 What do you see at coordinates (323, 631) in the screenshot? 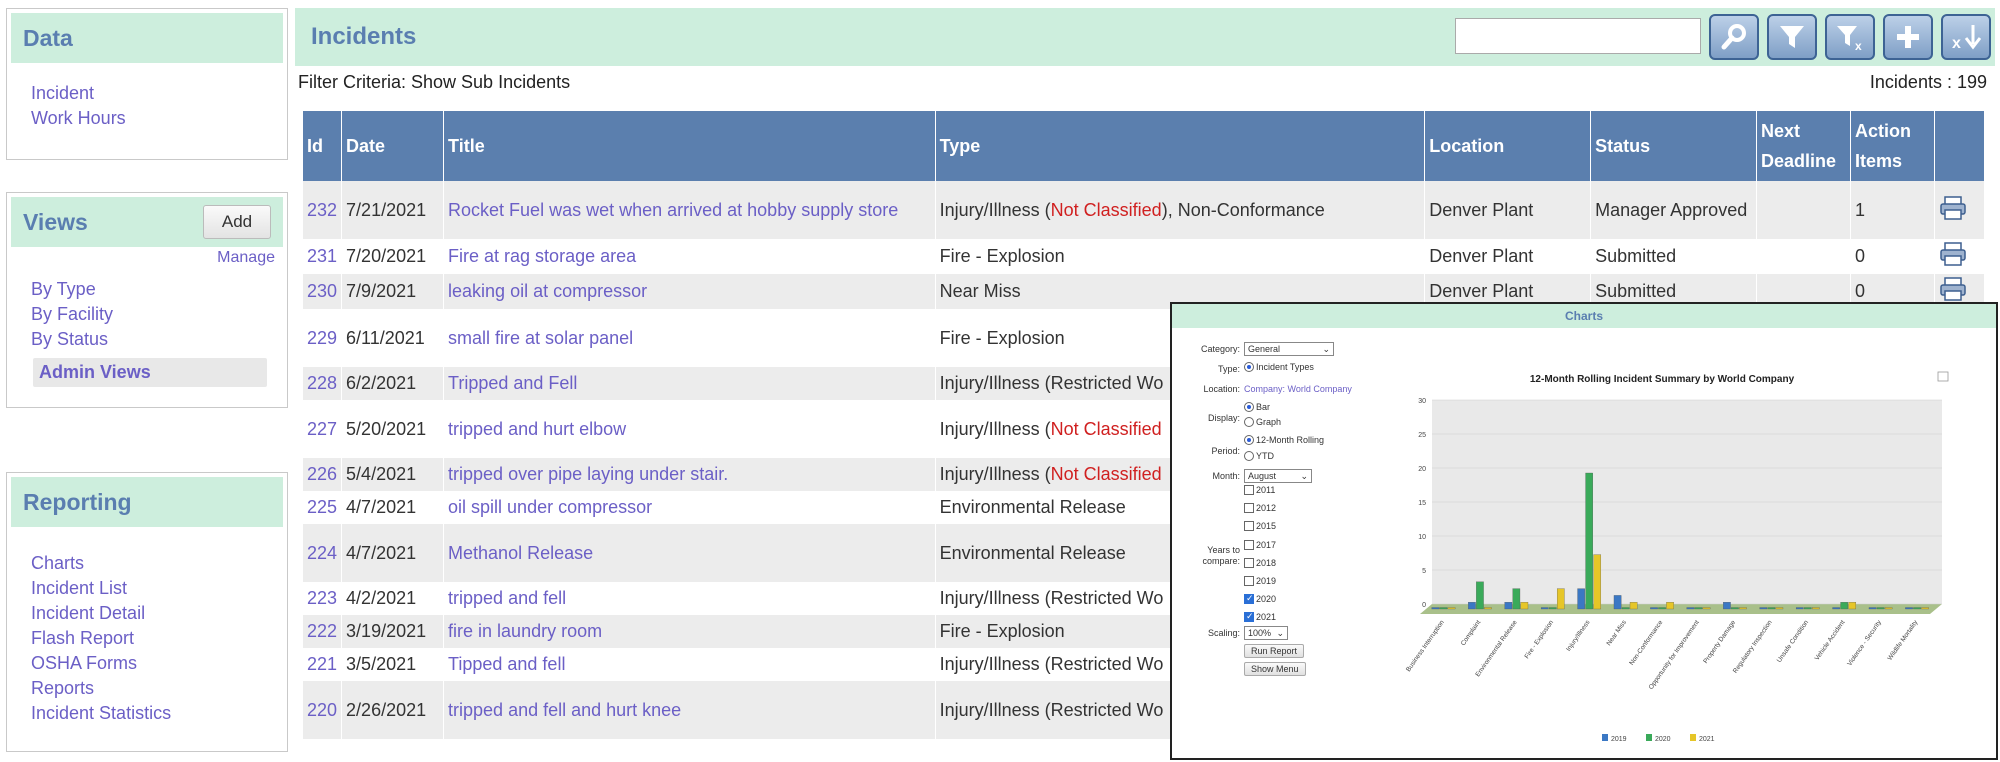
I see `incident-id-link: 222` at bounding box center [323, 631].